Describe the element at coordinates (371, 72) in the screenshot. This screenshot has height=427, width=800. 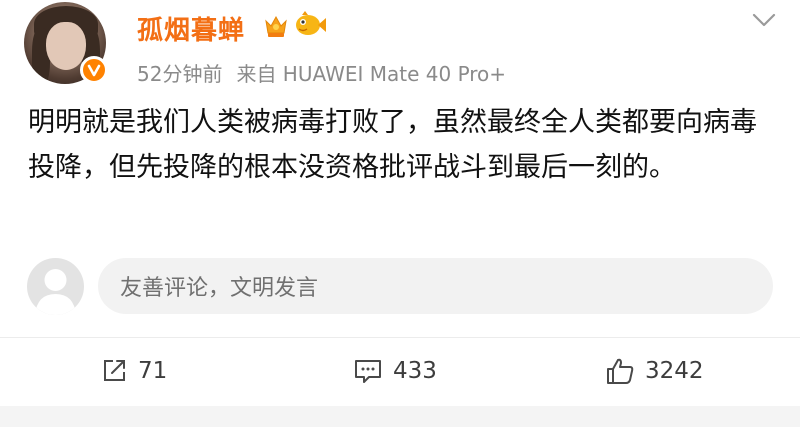
I see `post-source: 来自 HUAWEI Mate 40 Pro+` at that location.